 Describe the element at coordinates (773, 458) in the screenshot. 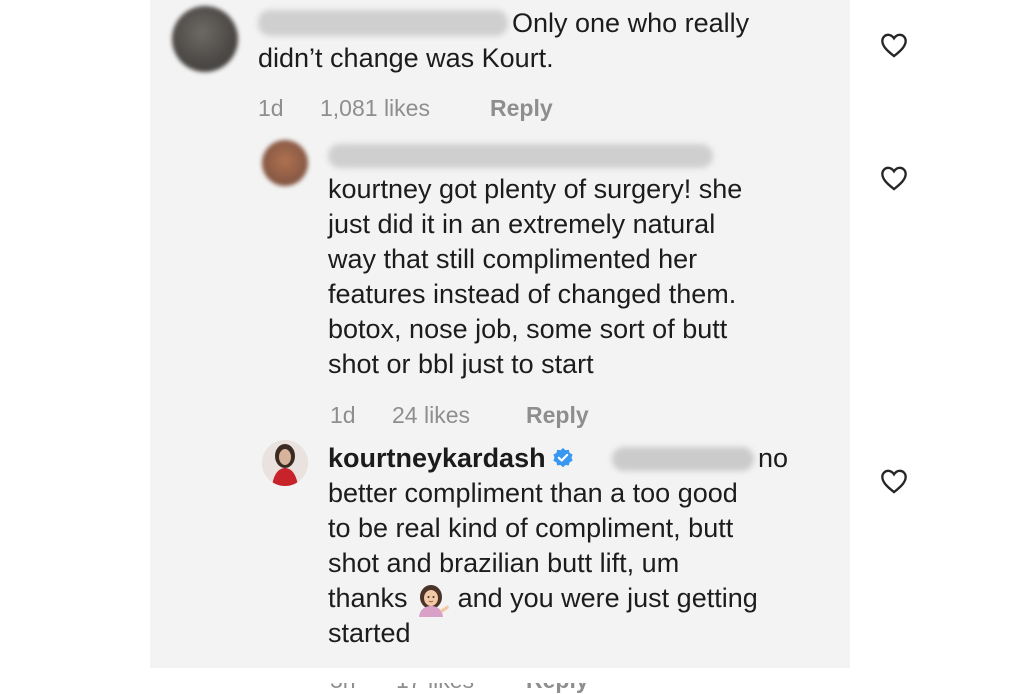

I see `comment-text: no` at that location.